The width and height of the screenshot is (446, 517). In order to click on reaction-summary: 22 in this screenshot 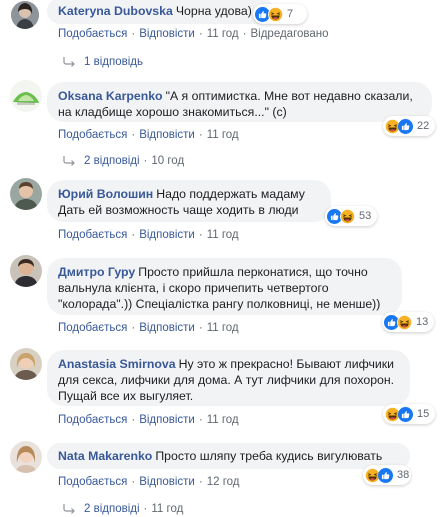, I will do `click(409, 126)`.